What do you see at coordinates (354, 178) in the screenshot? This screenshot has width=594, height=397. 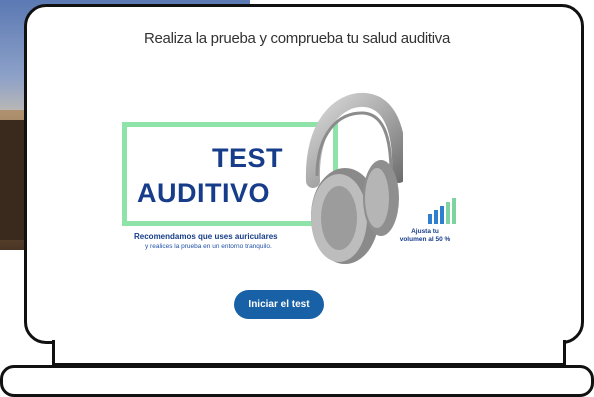 I see `headphones-icon` at bounding box center [354, 178].